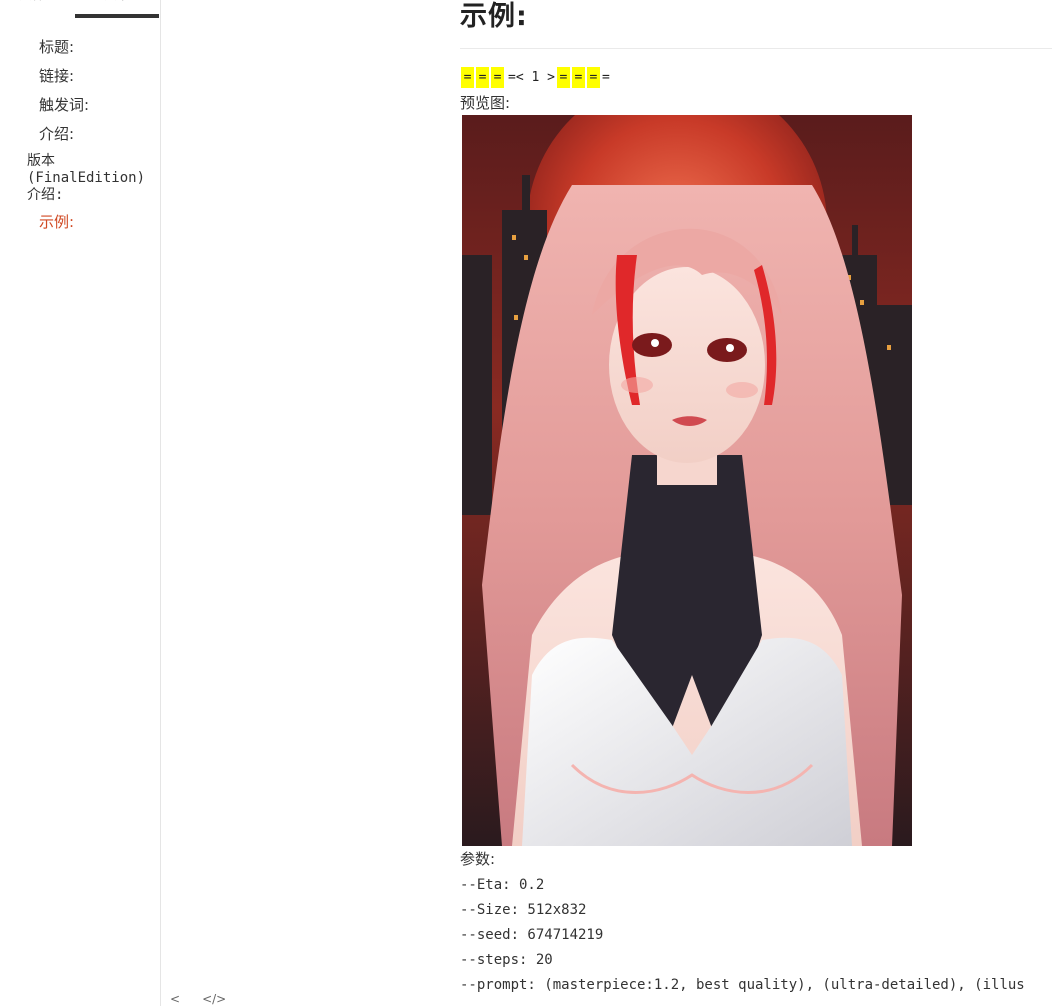 This screenshot has width=1052, height=1006. What do you see at coordinates (117, 9) in the screenshot?
I see `tab-outline: 大纲` at bounding box center [117, 9].